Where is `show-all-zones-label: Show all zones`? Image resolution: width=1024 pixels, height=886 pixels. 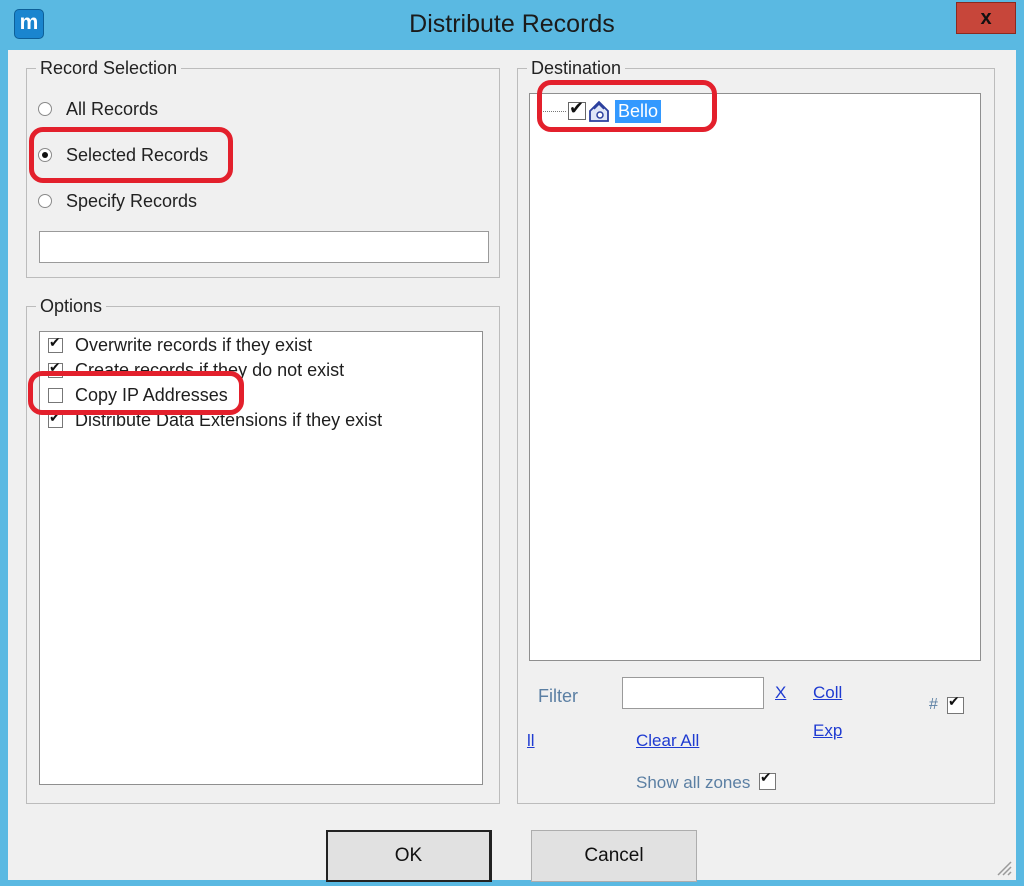
show-all-zones-label: Show all zones is located at coordinates (693, 783).